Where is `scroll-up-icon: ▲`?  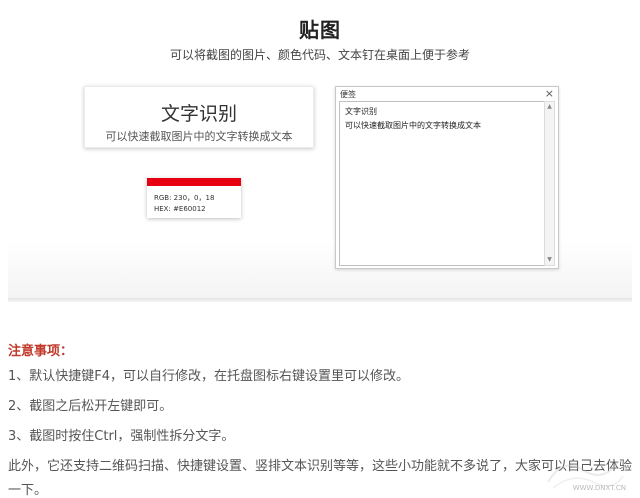
scroll-up-icon: ▲ is located at coordinates (549, 107).